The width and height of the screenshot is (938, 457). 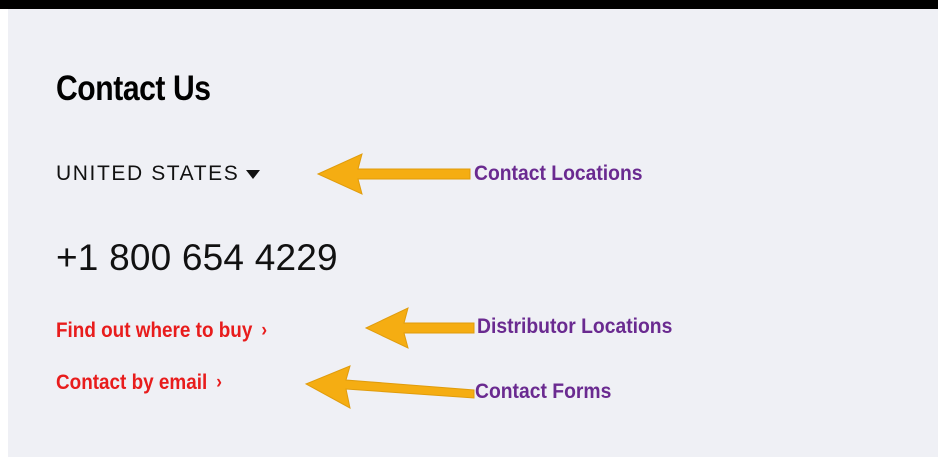 I want to click on country-dropdown: UNITED STATES, so click(x=158, y=174).